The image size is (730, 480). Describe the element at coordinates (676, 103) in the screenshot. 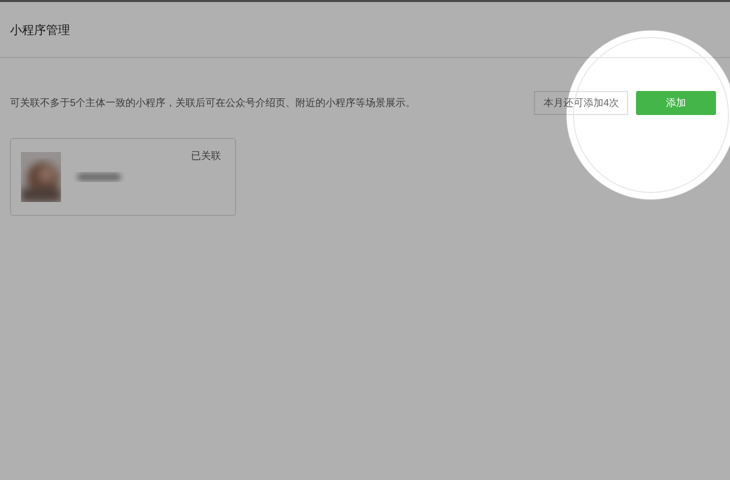

I see `add-button: 添加` at that location.